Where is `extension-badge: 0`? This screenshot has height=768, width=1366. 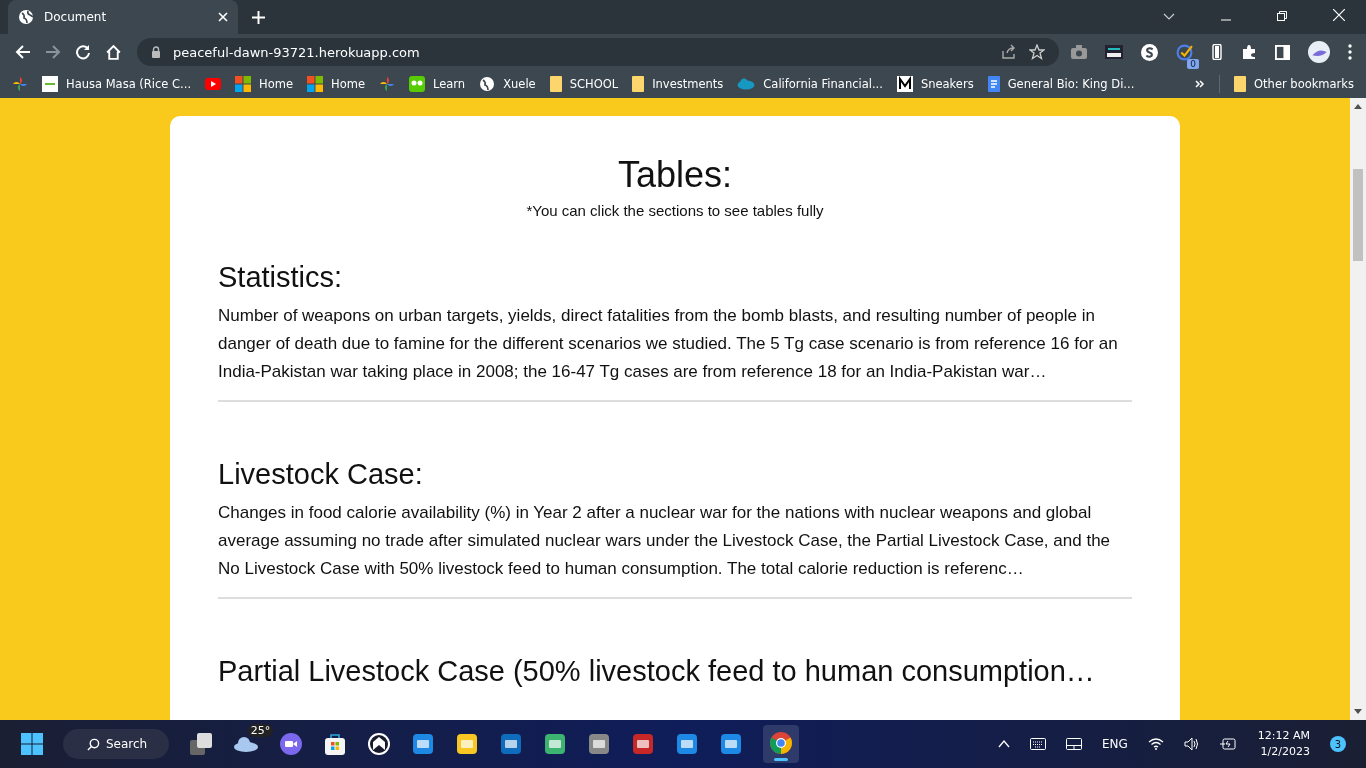 extension-badge: 0 is located at coordinates (1193, 63).